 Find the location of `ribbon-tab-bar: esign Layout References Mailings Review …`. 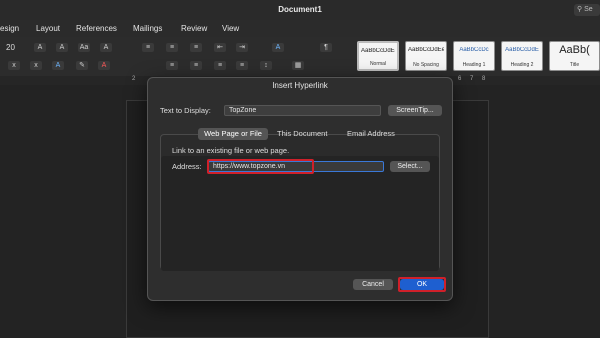

ribbon-tab-bar: esign Layout References Mailings Review … is located at coordinates (300, 28).